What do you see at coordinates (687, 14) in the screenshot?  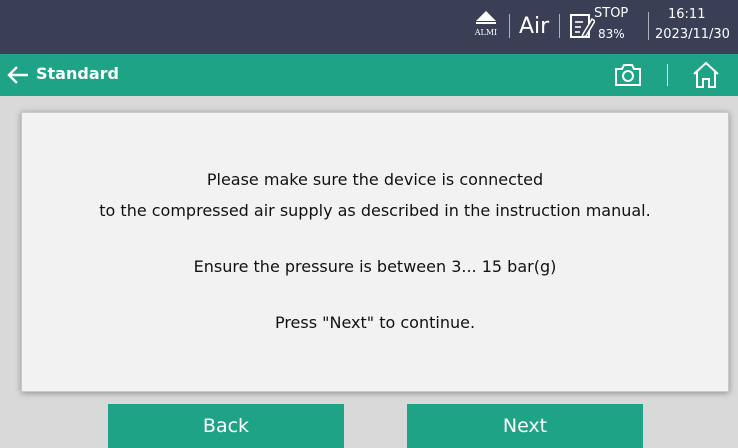 I see `clock-time: 16:11` at bounding box center [687, 14].